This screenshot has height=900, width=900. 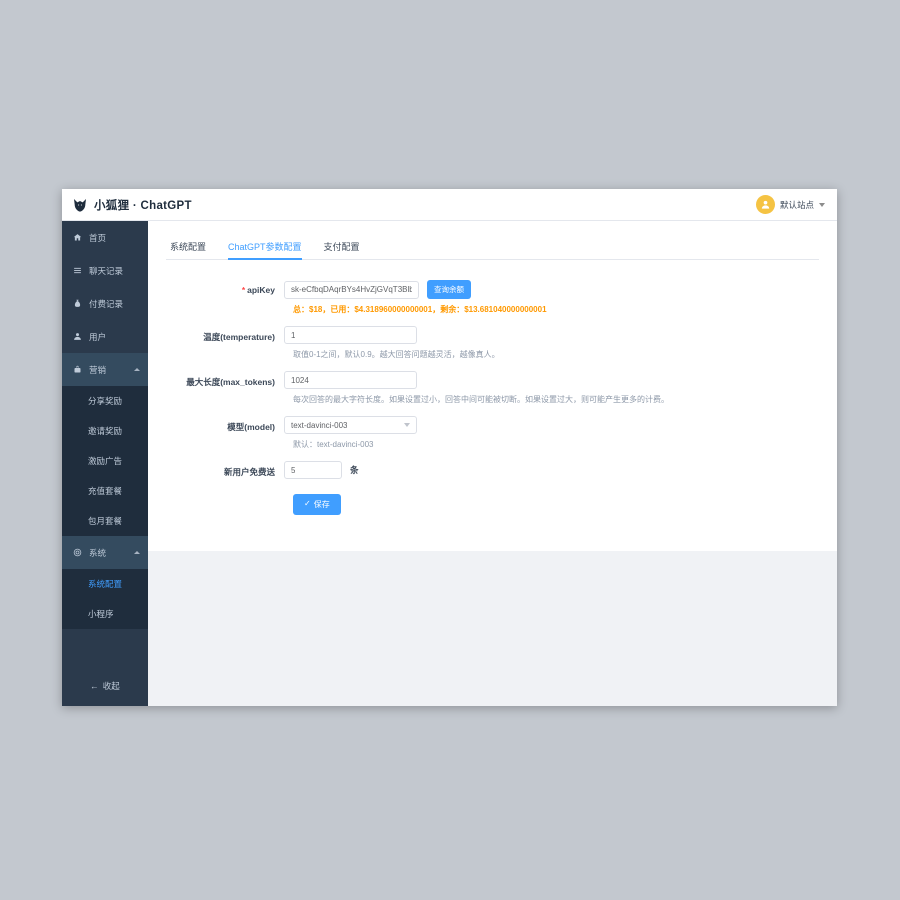 What do you see at coordinates (293, 335) in the screenshot?
I see `temperature-input-value: 1` at bounding box center [293, 335].